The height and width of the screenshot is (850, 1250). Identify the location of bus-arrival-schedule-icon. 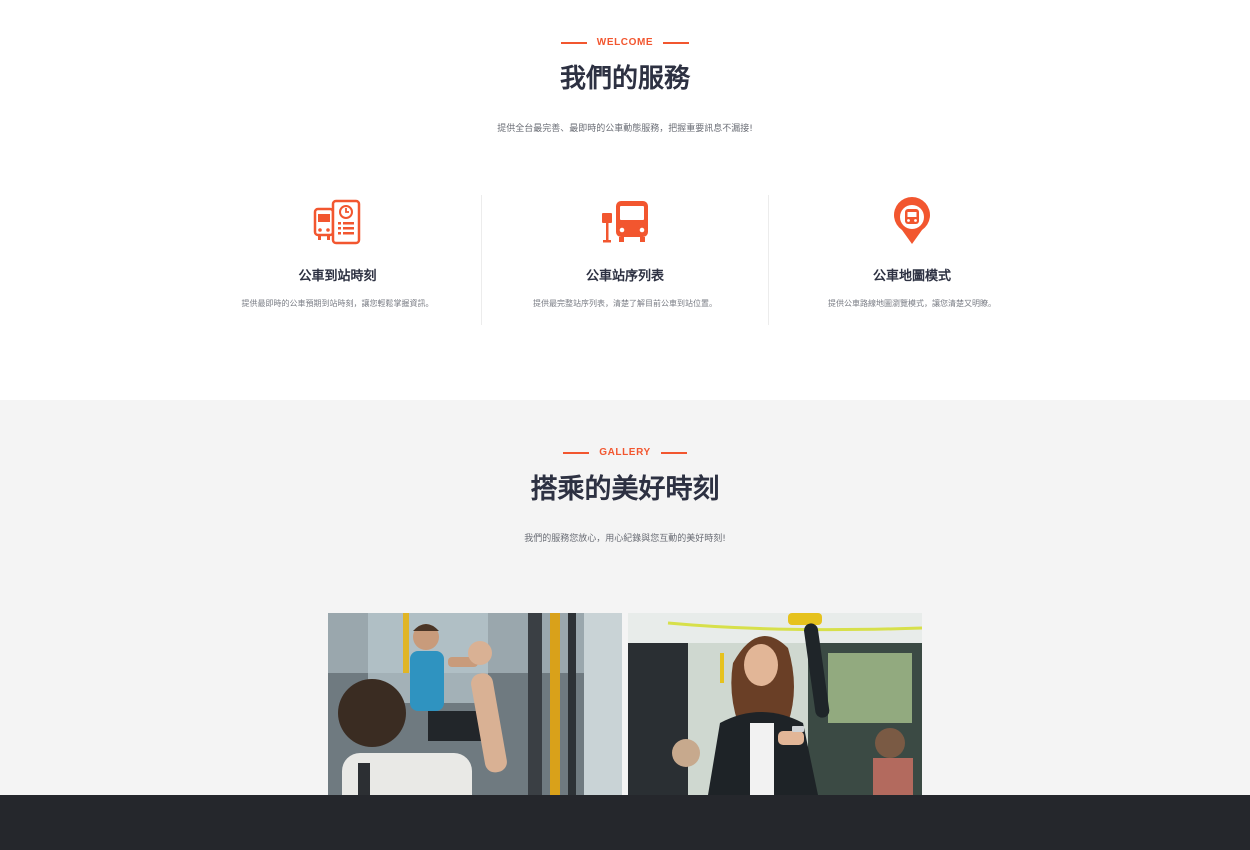
(337, 221).